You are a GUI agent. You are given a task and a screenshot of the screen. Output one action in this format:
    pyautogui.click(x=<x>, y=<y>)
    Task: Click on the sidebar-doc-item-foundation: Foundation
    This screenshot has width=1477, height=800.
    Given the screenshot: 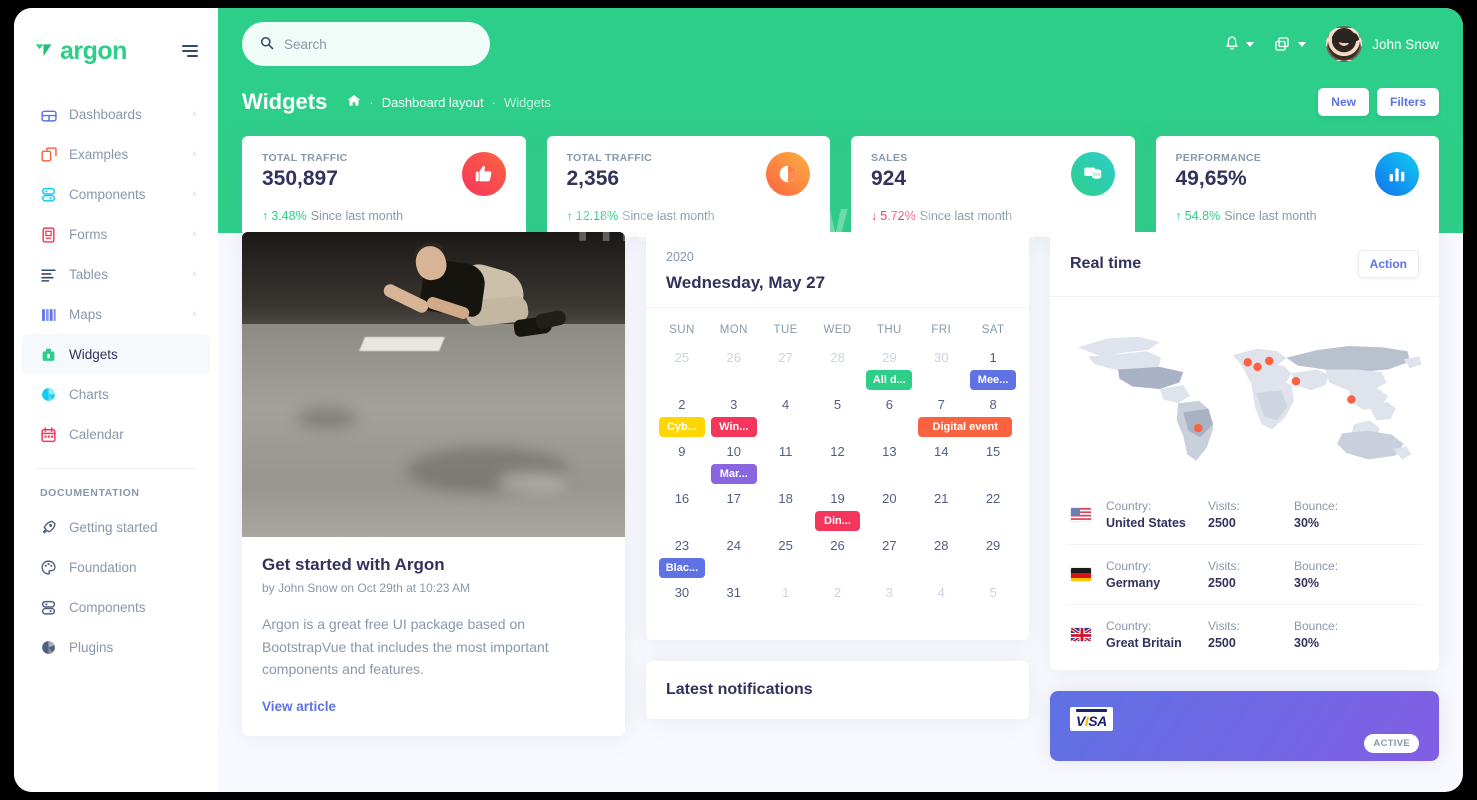 What is the action you would take?
    pyautogui.click(x=116, y=567)
    